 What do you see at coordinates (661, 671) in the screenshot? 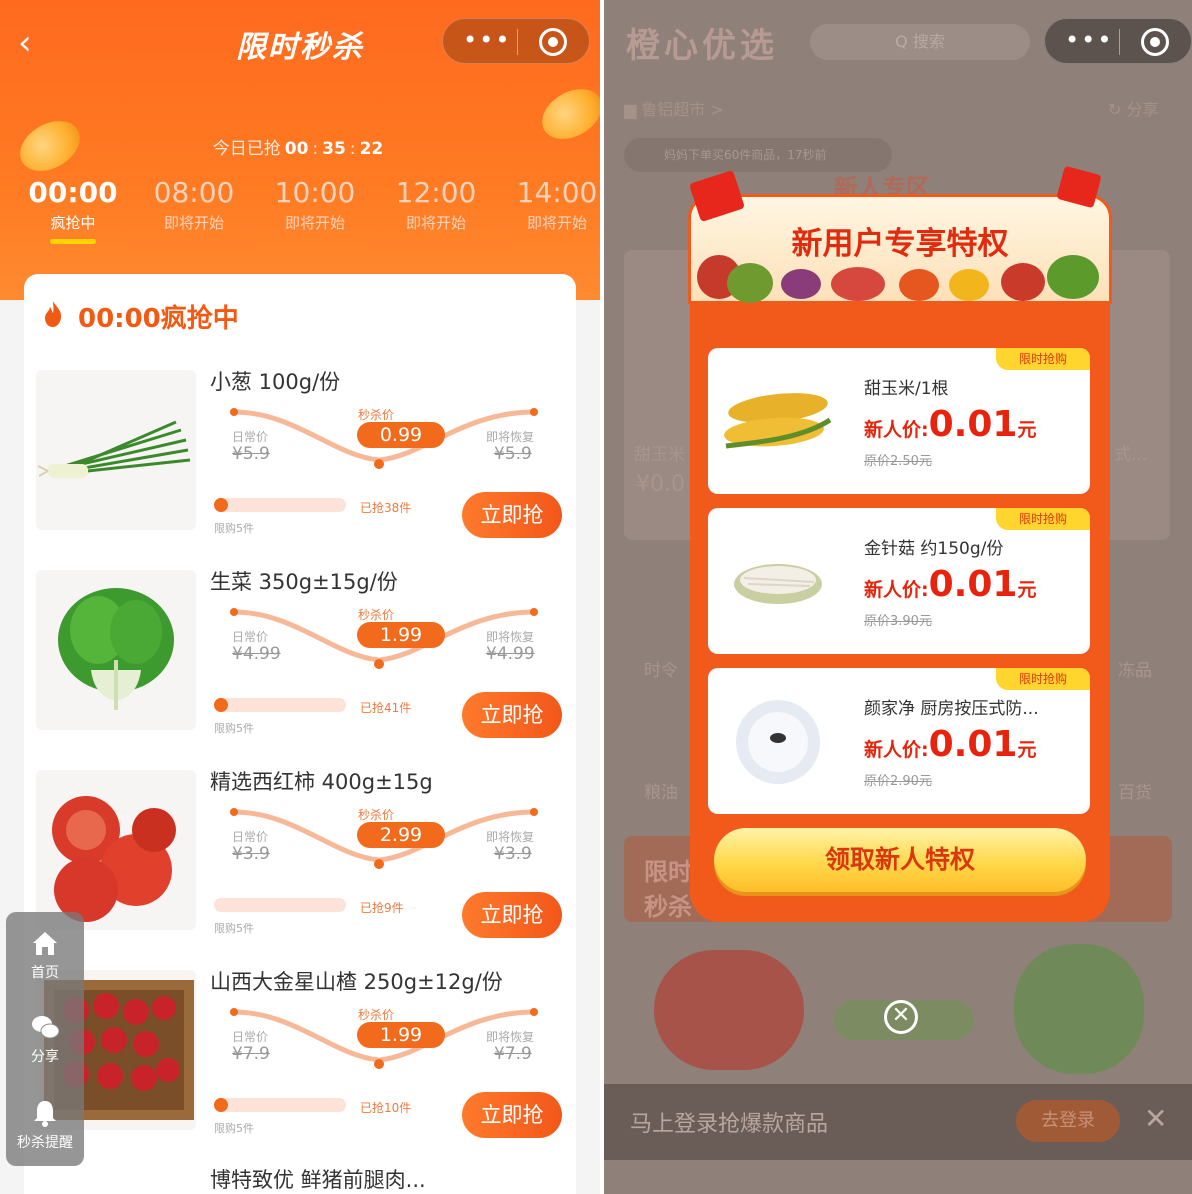
I see `background-text: 时令` at bounding box center [661, 671].